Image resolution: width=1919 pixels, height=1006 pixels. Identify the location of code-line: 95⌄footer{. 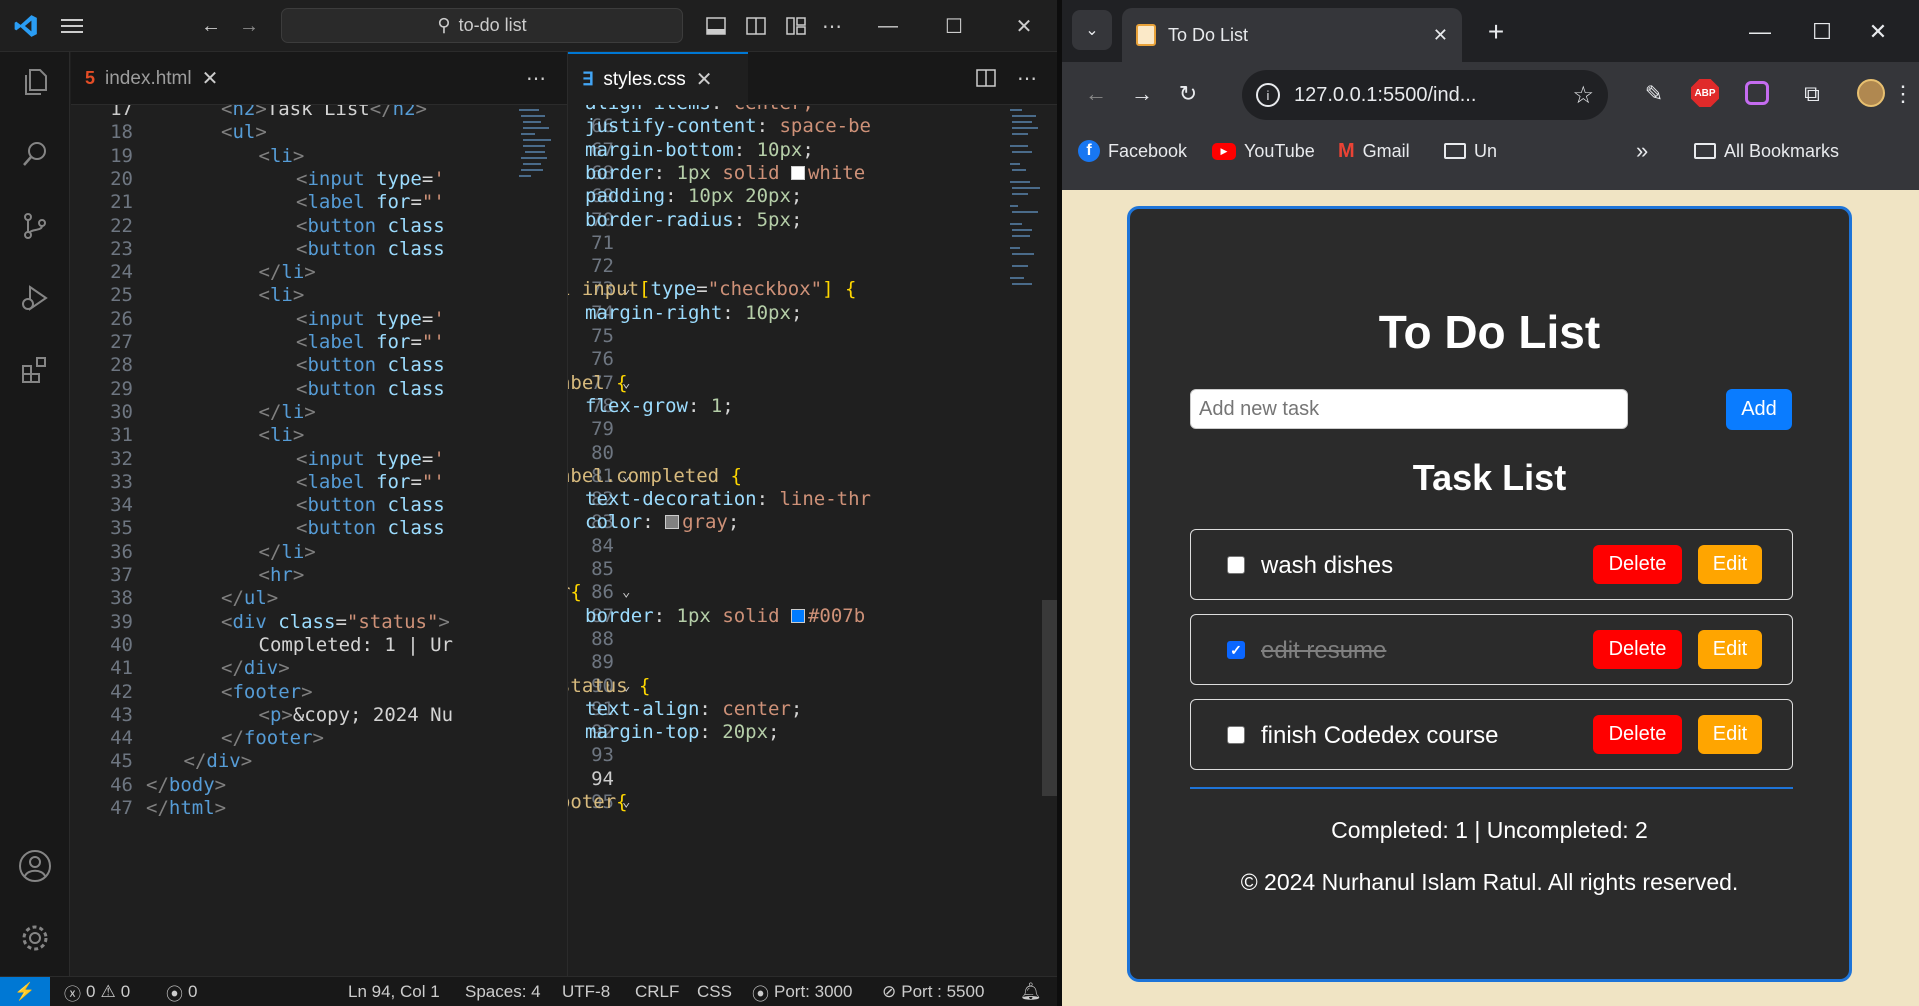
(812, 802).